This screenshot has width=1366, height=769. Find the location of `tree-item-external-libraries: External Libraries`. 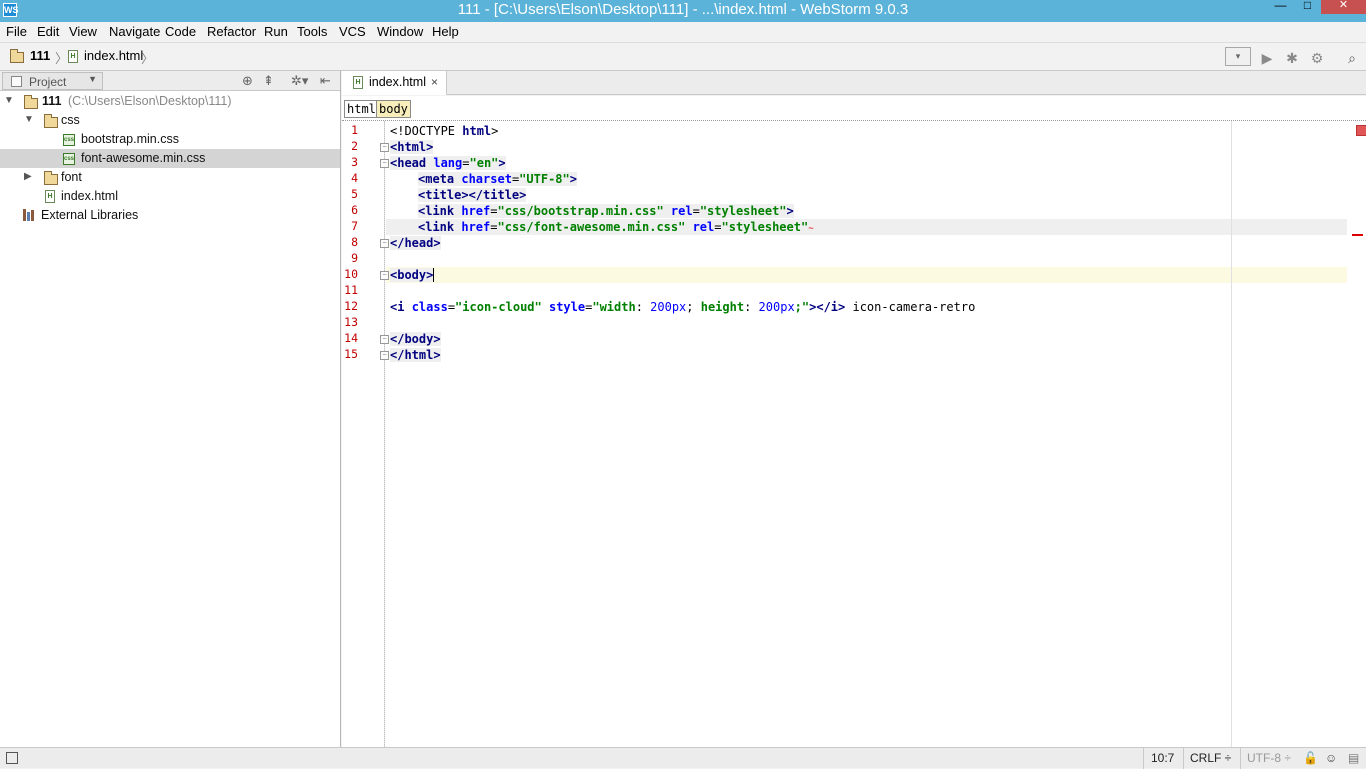

tree-item-external-libraries: External Libraries is located at coordinates (170, 215).